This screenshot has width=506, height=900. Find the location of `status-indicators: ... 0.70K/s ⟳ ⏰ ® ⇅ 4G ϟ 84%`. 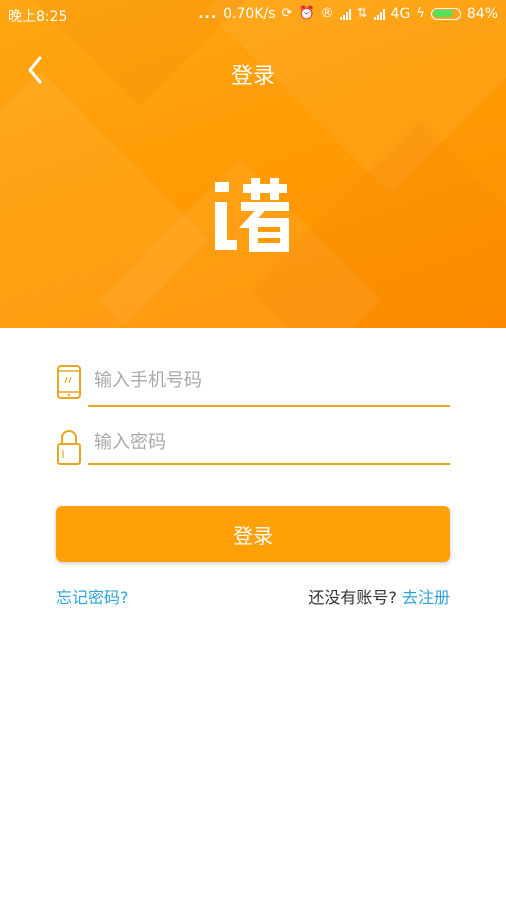

status-indicators: ... 0.70K/s ⟳ ⏰ ® ⇅ 4G ϟ 84% is located at coordinates (348, 14).